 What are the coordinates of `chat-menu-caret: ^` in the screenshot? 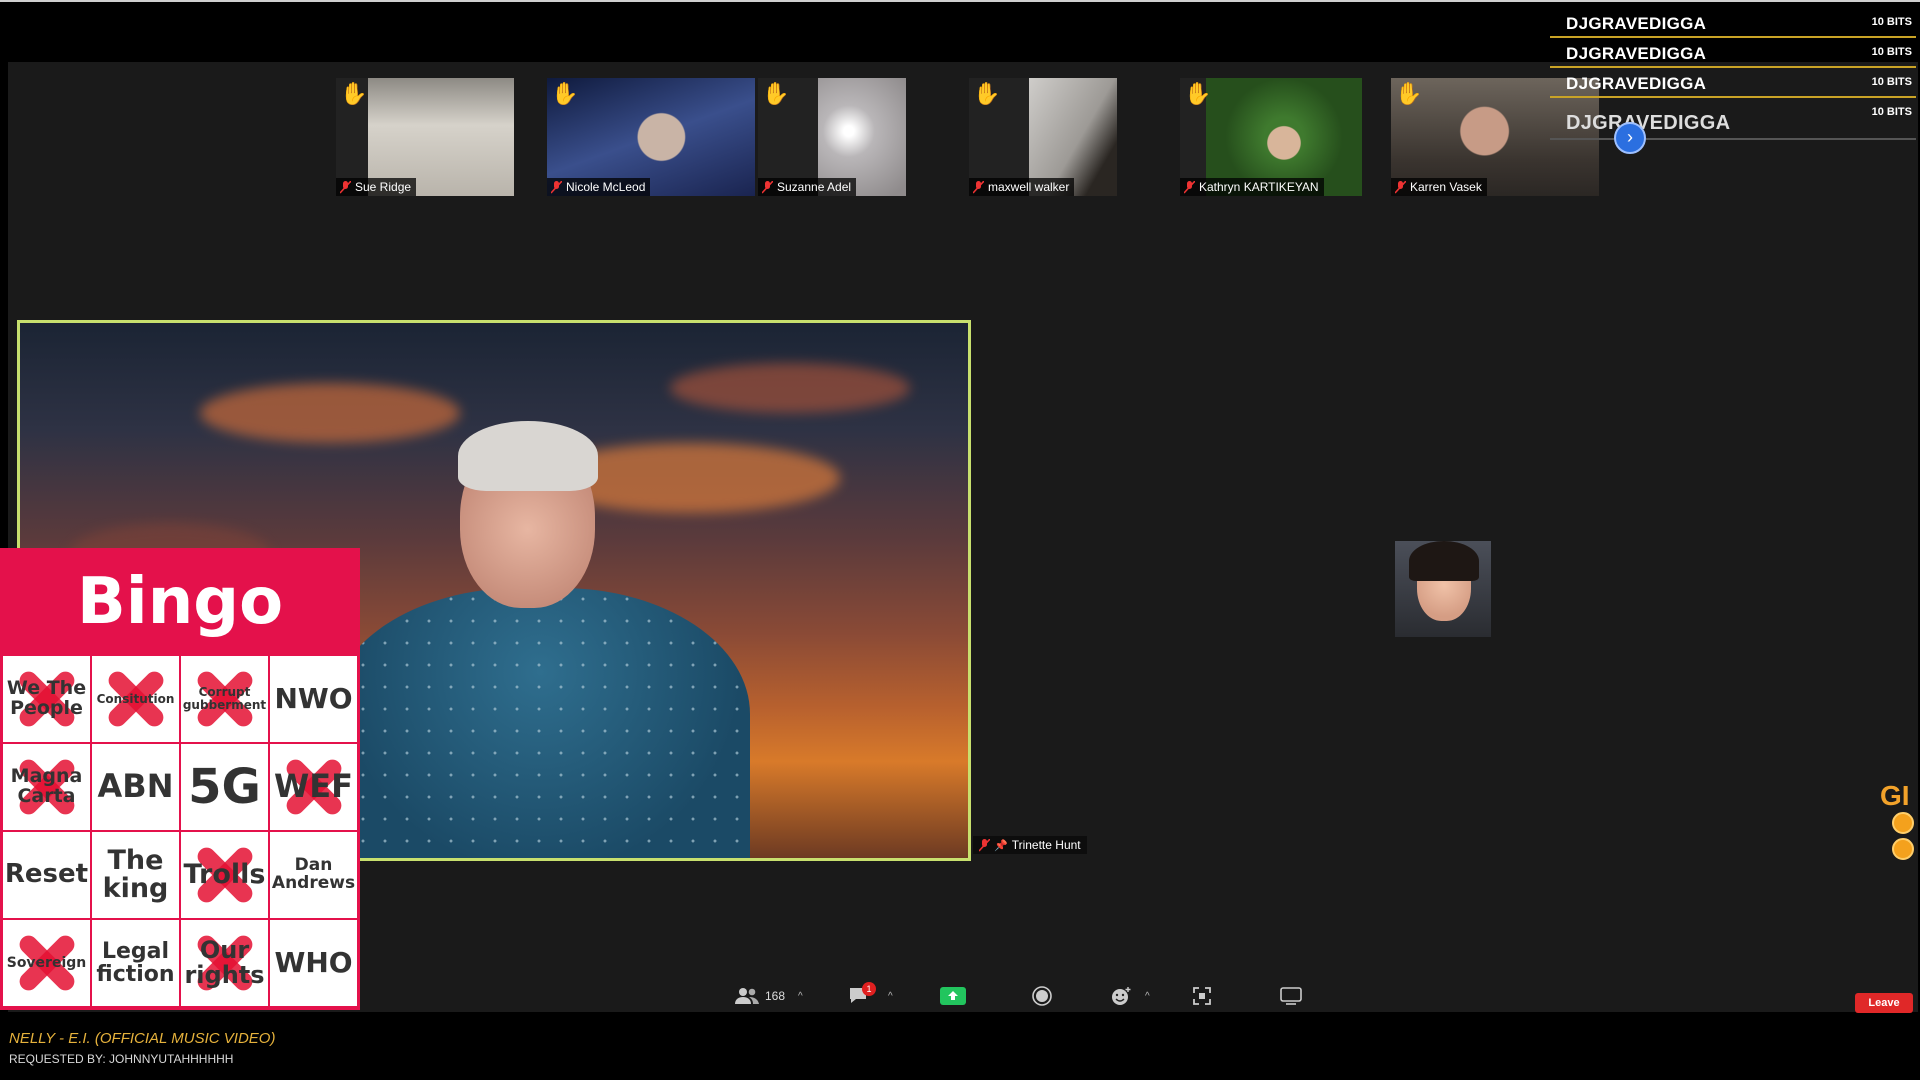 It's located at (890, 996).